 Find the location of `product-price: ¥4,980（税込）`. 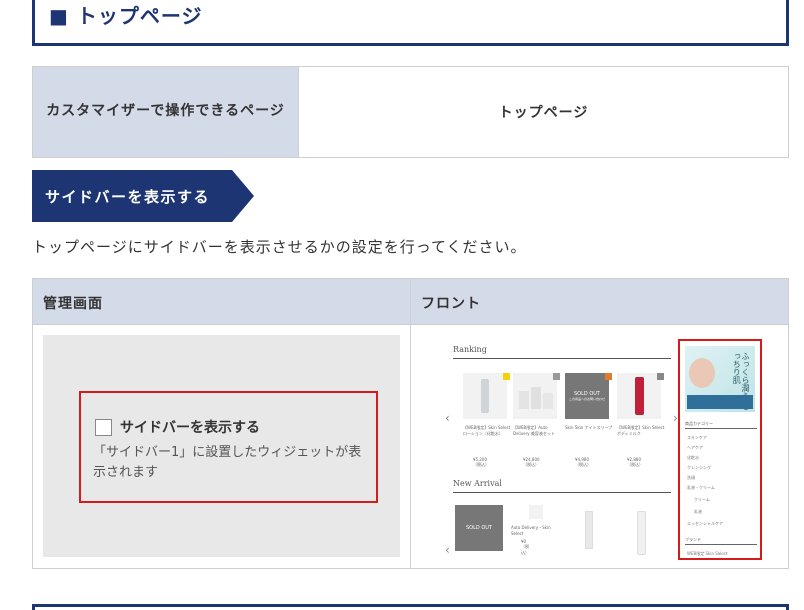

product-price: ¥4,980（税込） is located at coordinates (583, 462).